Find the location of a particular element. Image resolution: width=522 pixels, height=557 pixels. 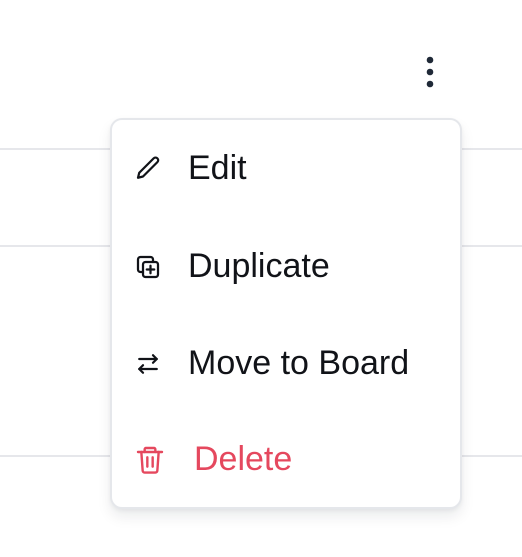

trash-icon is located at coordinates (150, 460).